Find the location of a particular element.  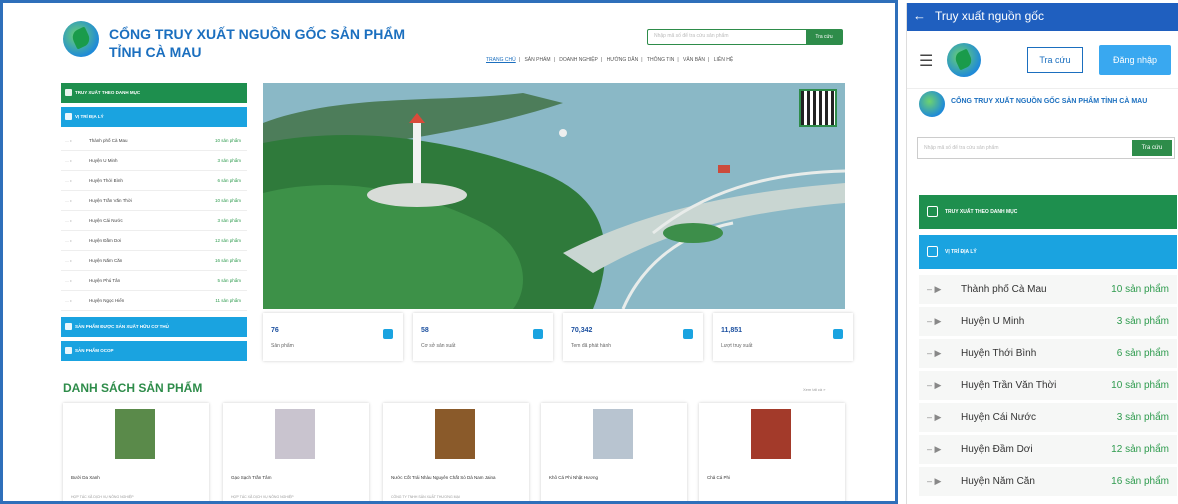

qr-icon is located at coordinates (932, 211).